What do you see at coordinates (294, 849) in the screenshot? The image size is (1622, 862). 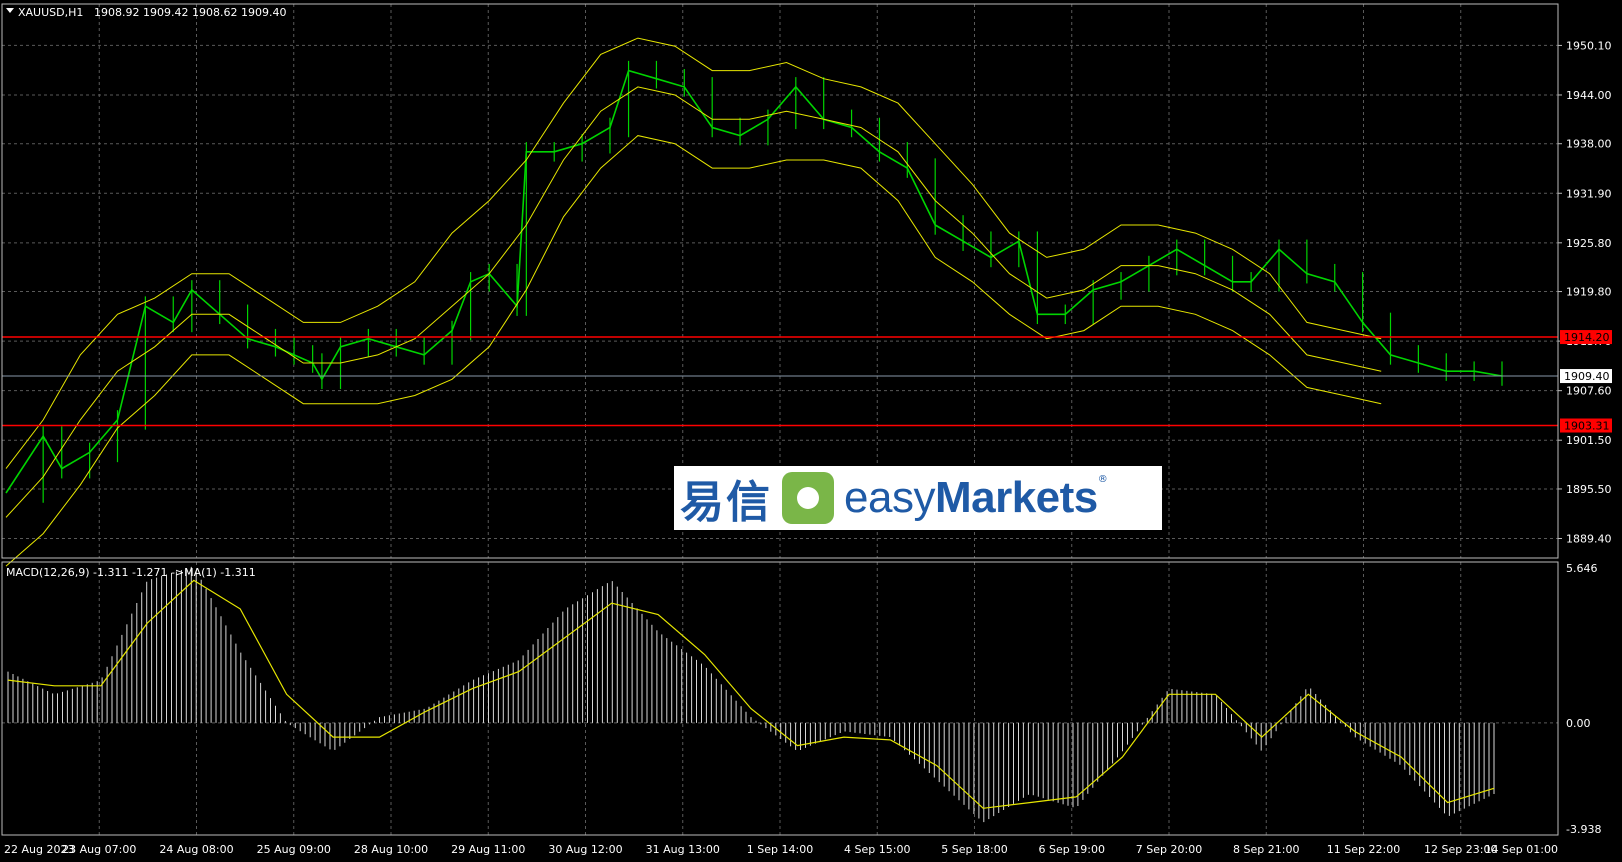 I see `x-tick-label: 25 Aug 09:00` at bounding box center [294, 849].